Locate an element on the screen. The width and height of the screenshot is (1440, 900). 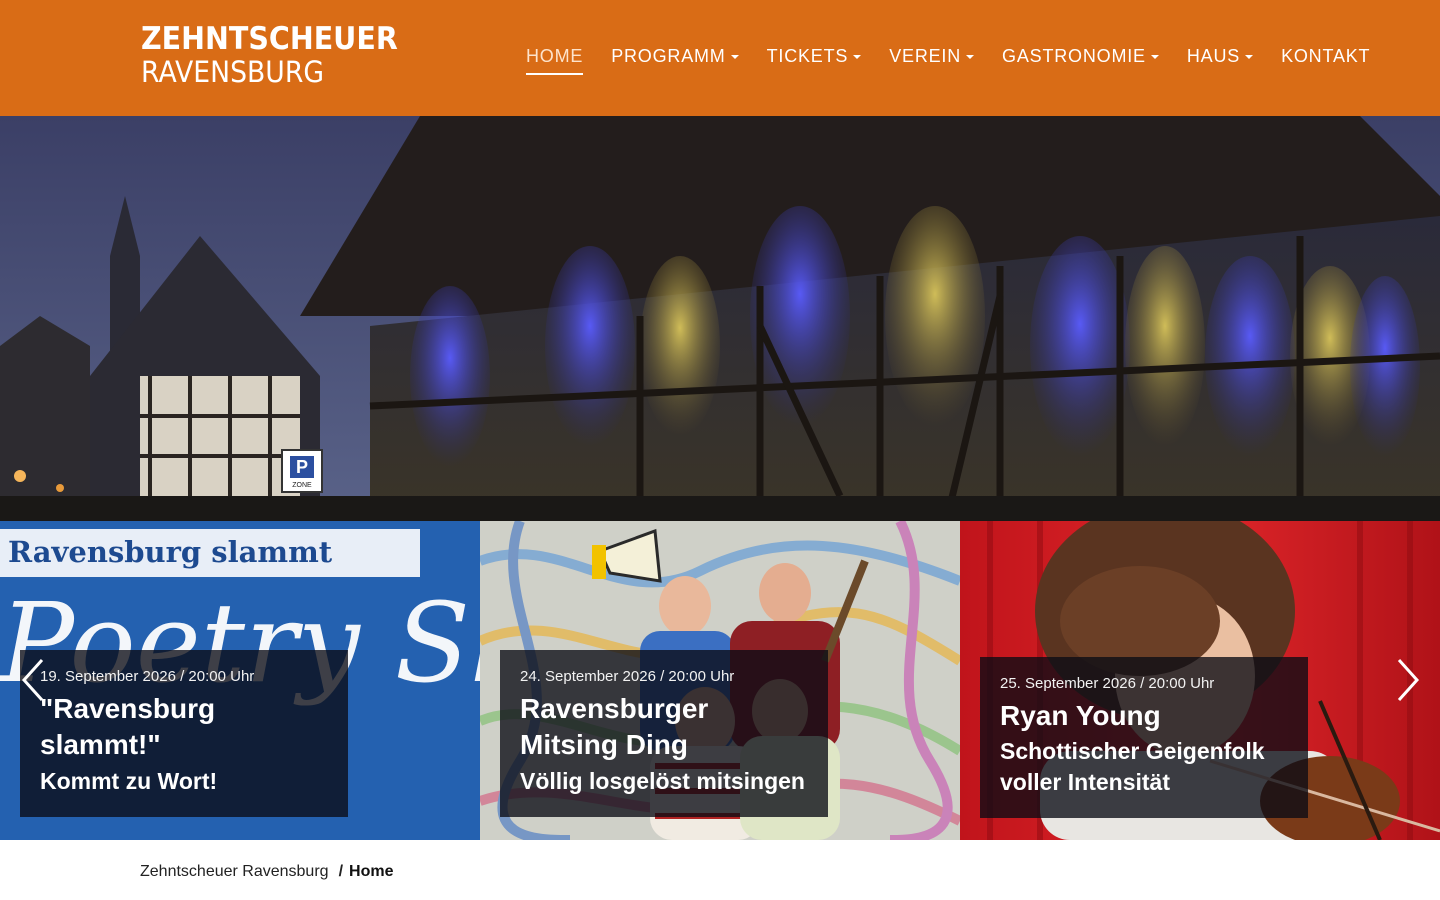
nav-label: KONTAKT is located at coordinates (1326, 56).